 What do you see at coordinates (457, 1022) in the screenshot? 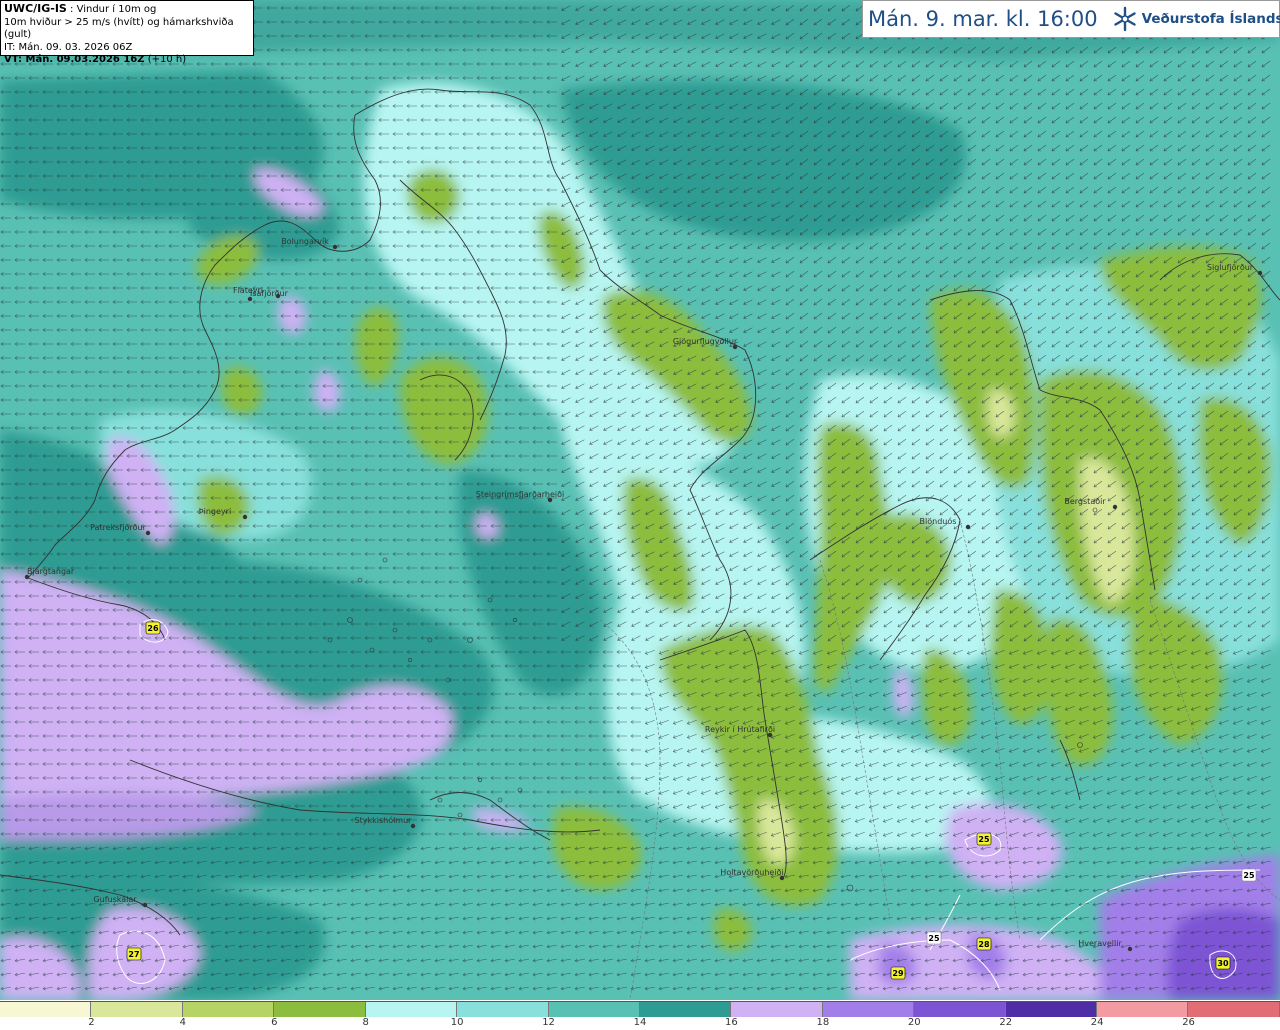
I see `legend-tick-label: 10` at bounding box center [457, 1022].